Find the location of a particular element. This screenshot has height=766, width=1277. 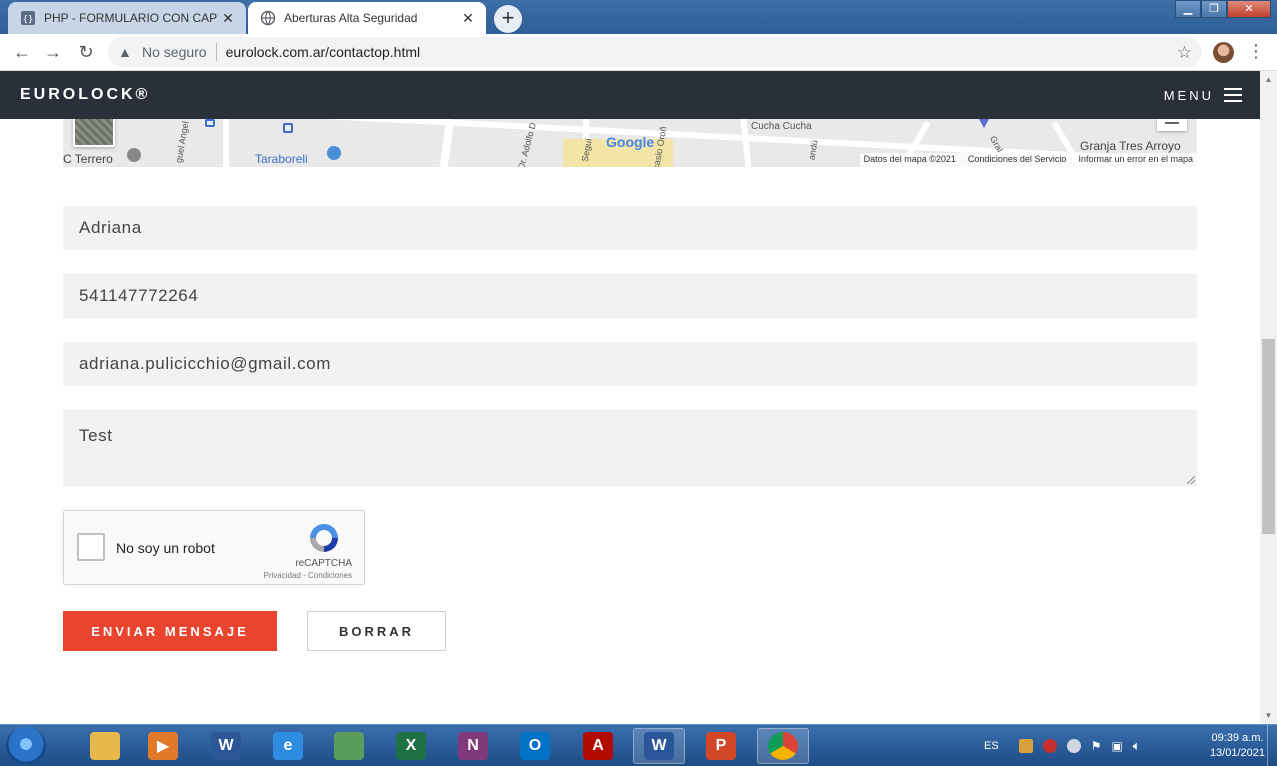

map-terms-link: Condiciones del Servicio is located at coordinates (1017, 160).